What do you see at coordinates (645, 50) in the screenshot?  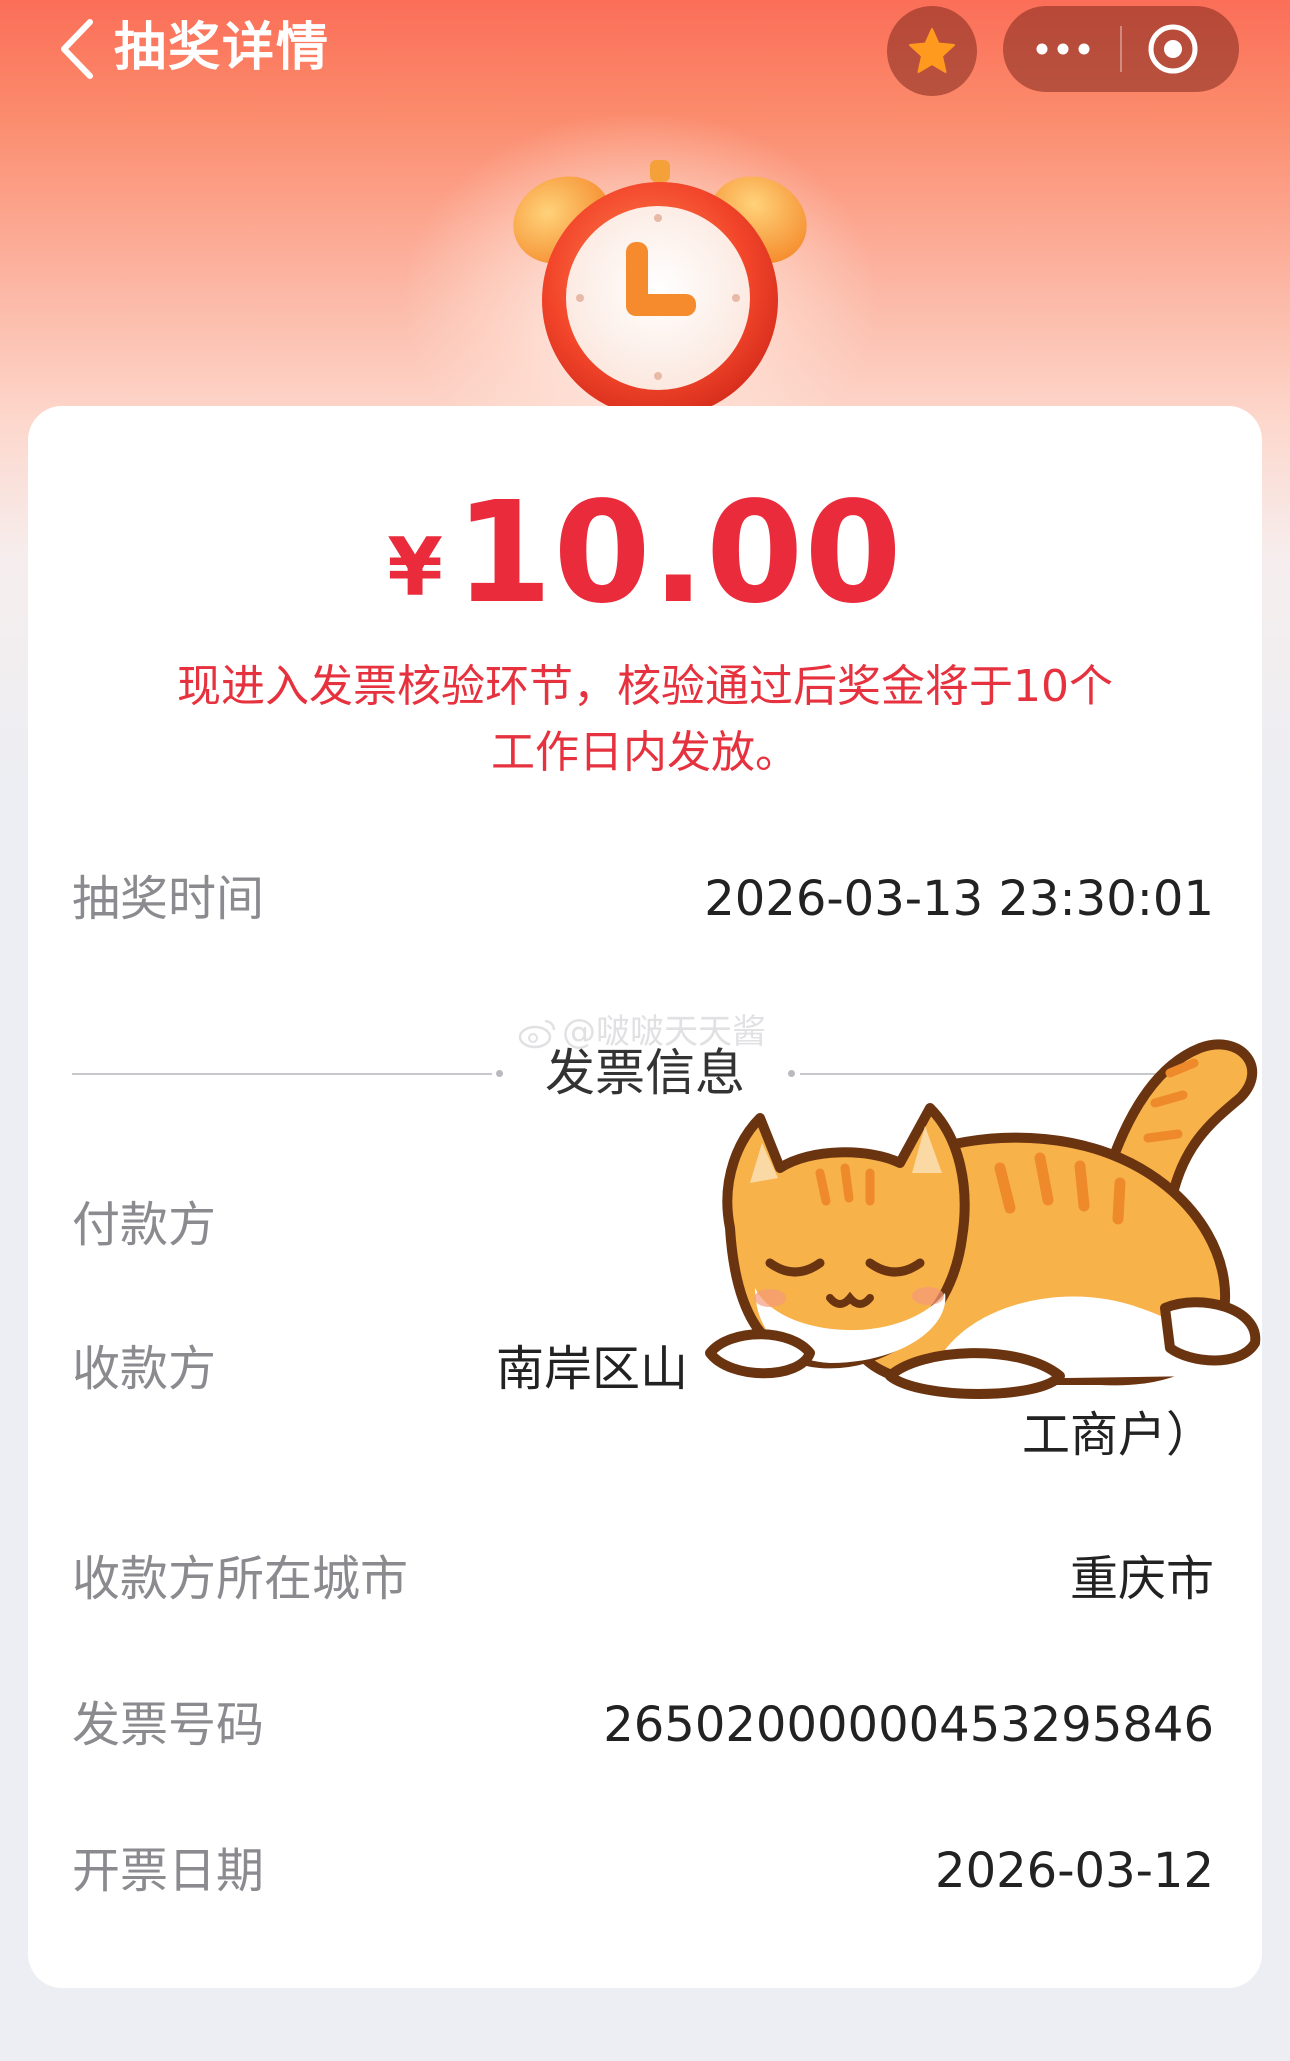 I see `nav-bar: 抽奖详情` at bounding box center [645, 50].